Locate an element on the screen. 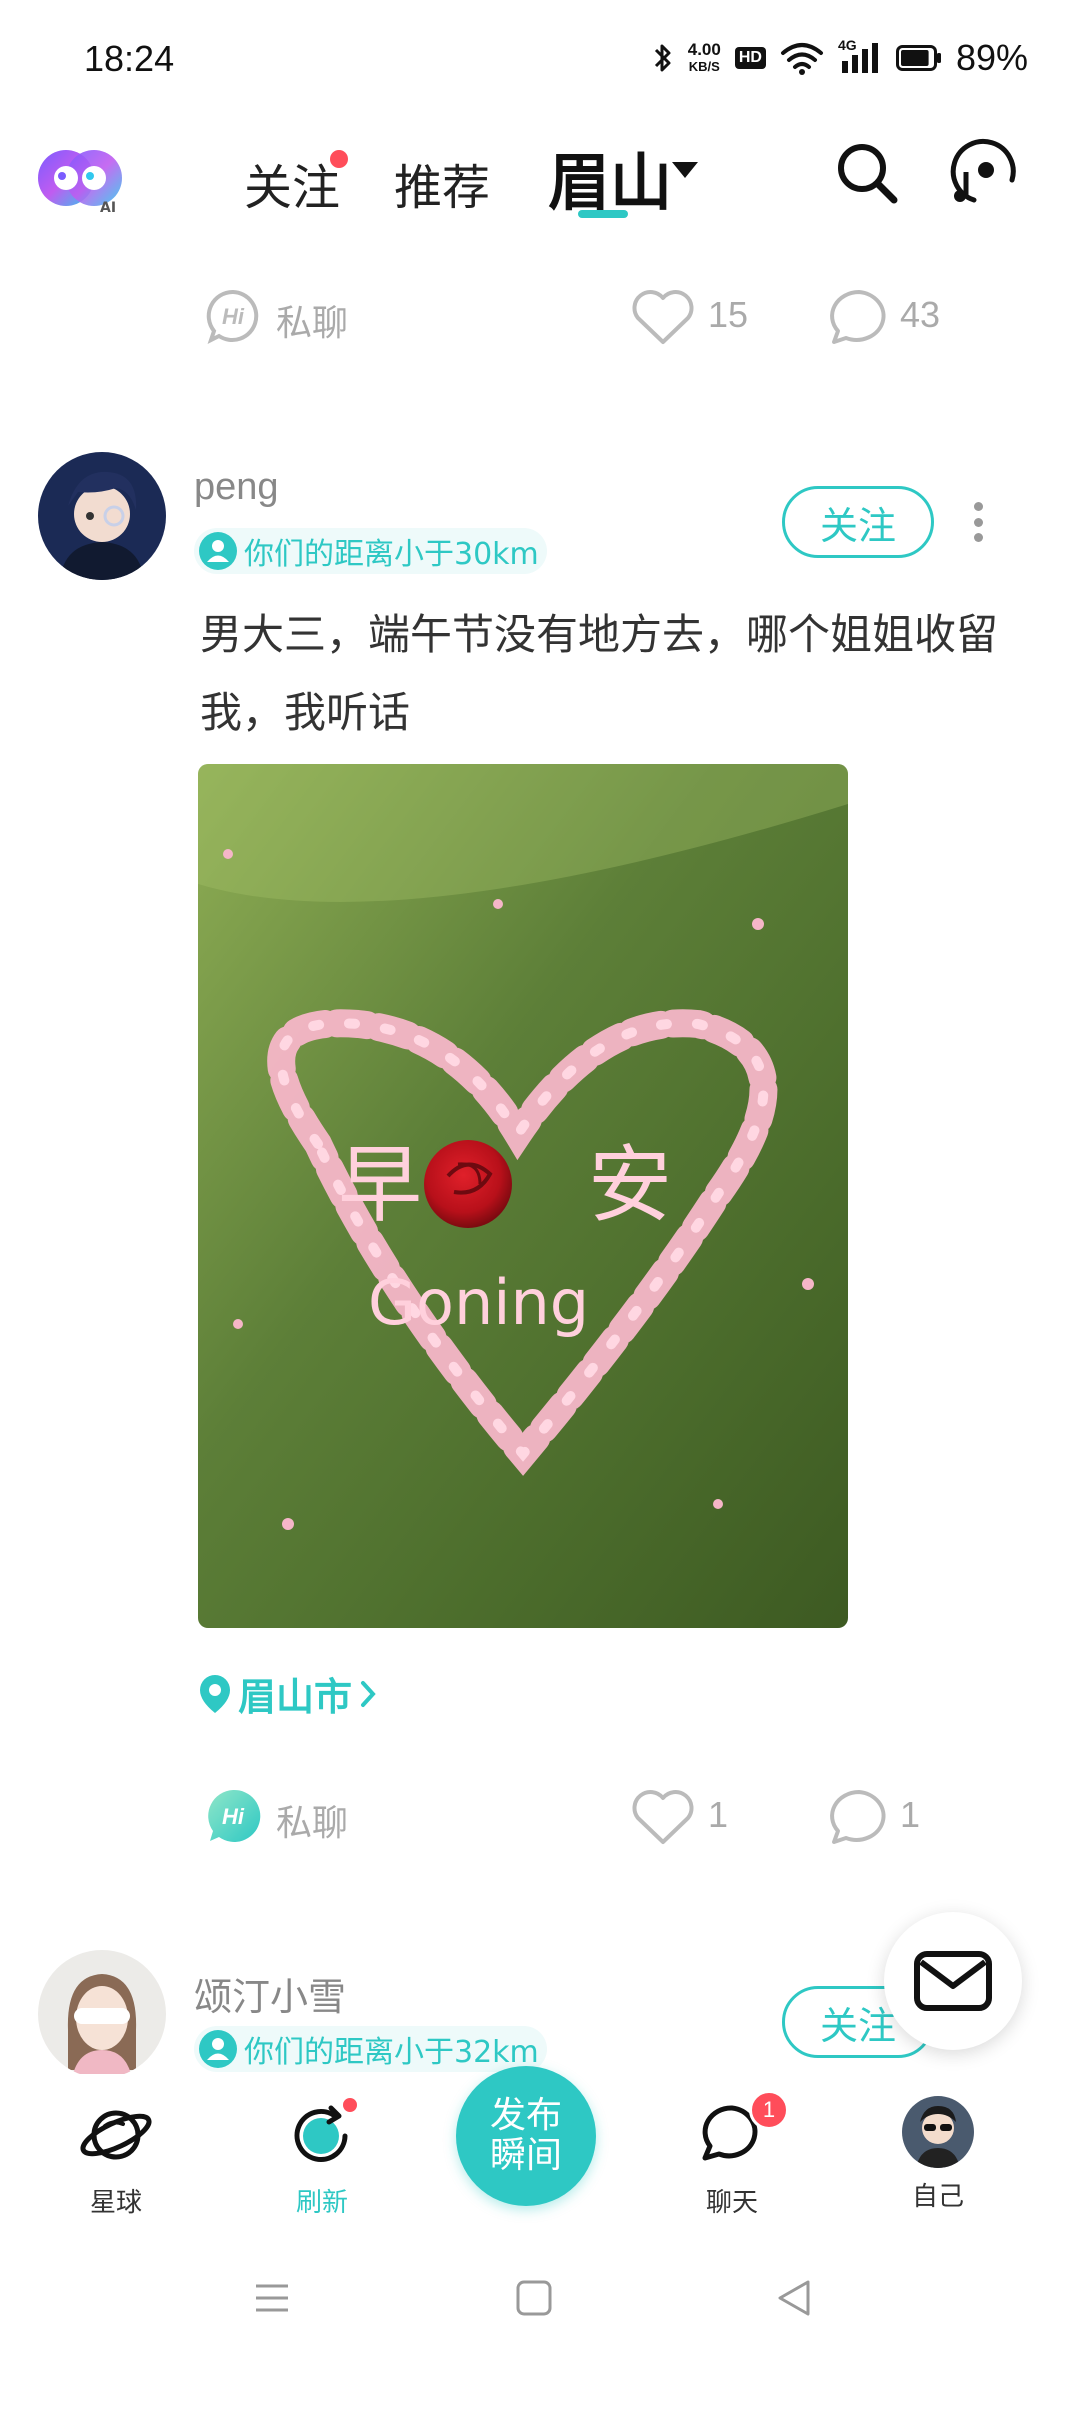 The height and width of the screenshot is (2412, 1080). menu-icon is located at coordinates (272, 2298).